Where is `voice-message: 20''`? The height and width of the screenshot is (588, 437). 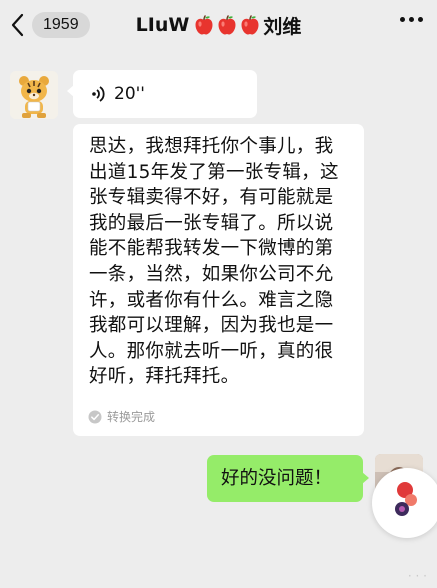 voice-message: 20'' is located at coordinates (162, 94).